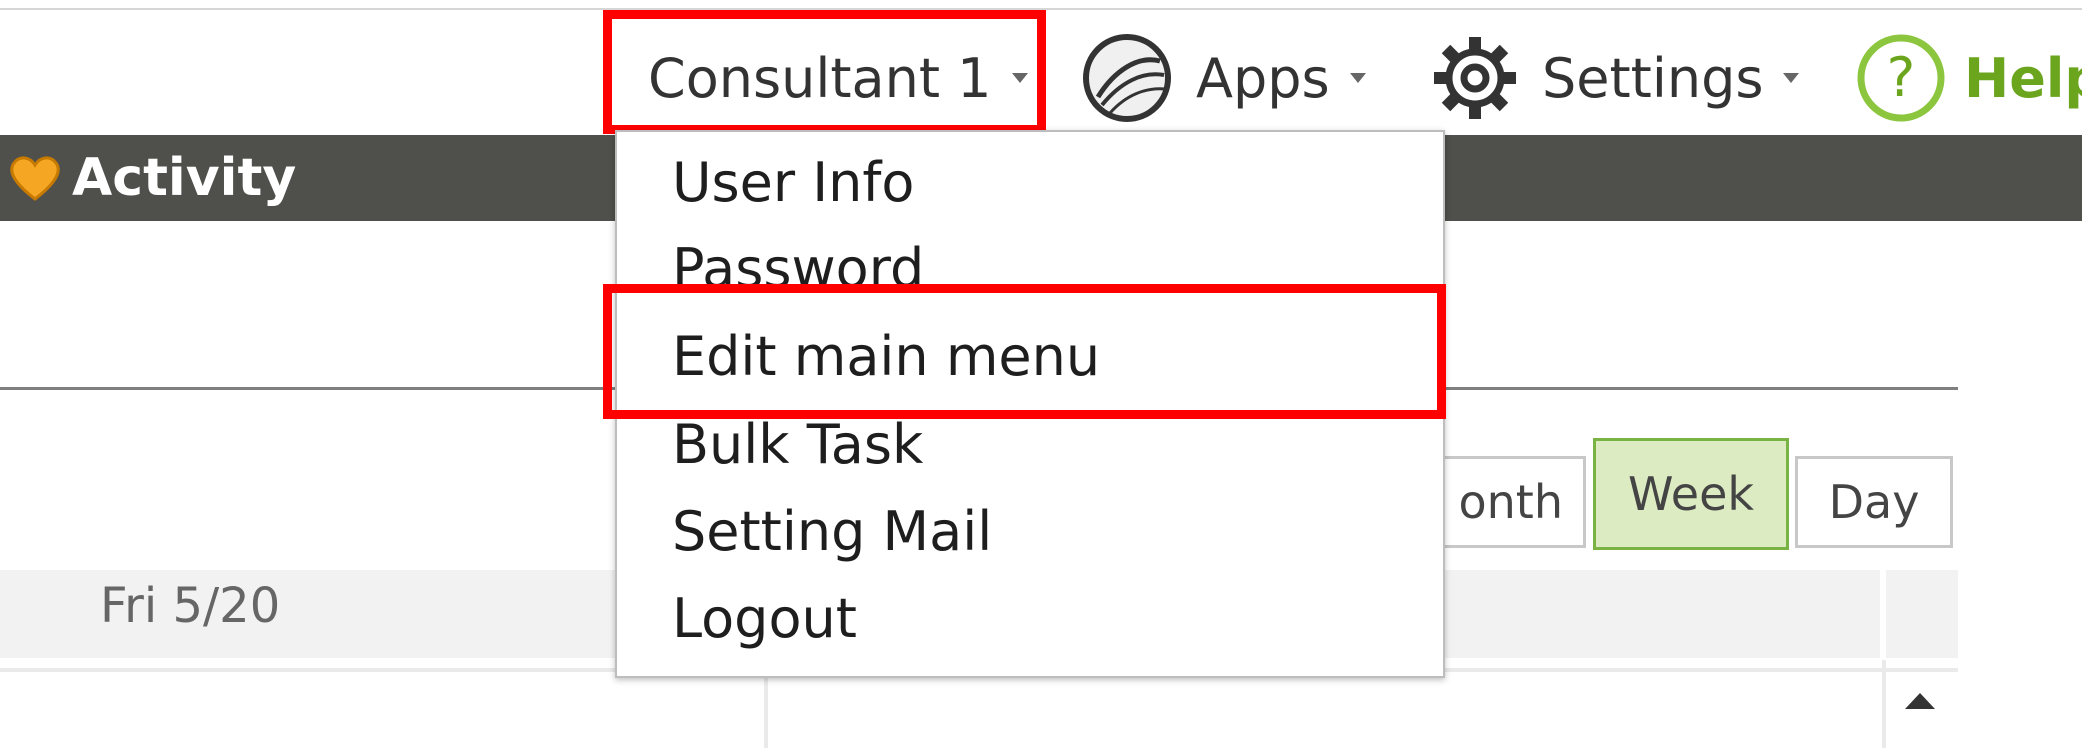  I want to click on menu-item-user-info: User Info, so click(793, 183).